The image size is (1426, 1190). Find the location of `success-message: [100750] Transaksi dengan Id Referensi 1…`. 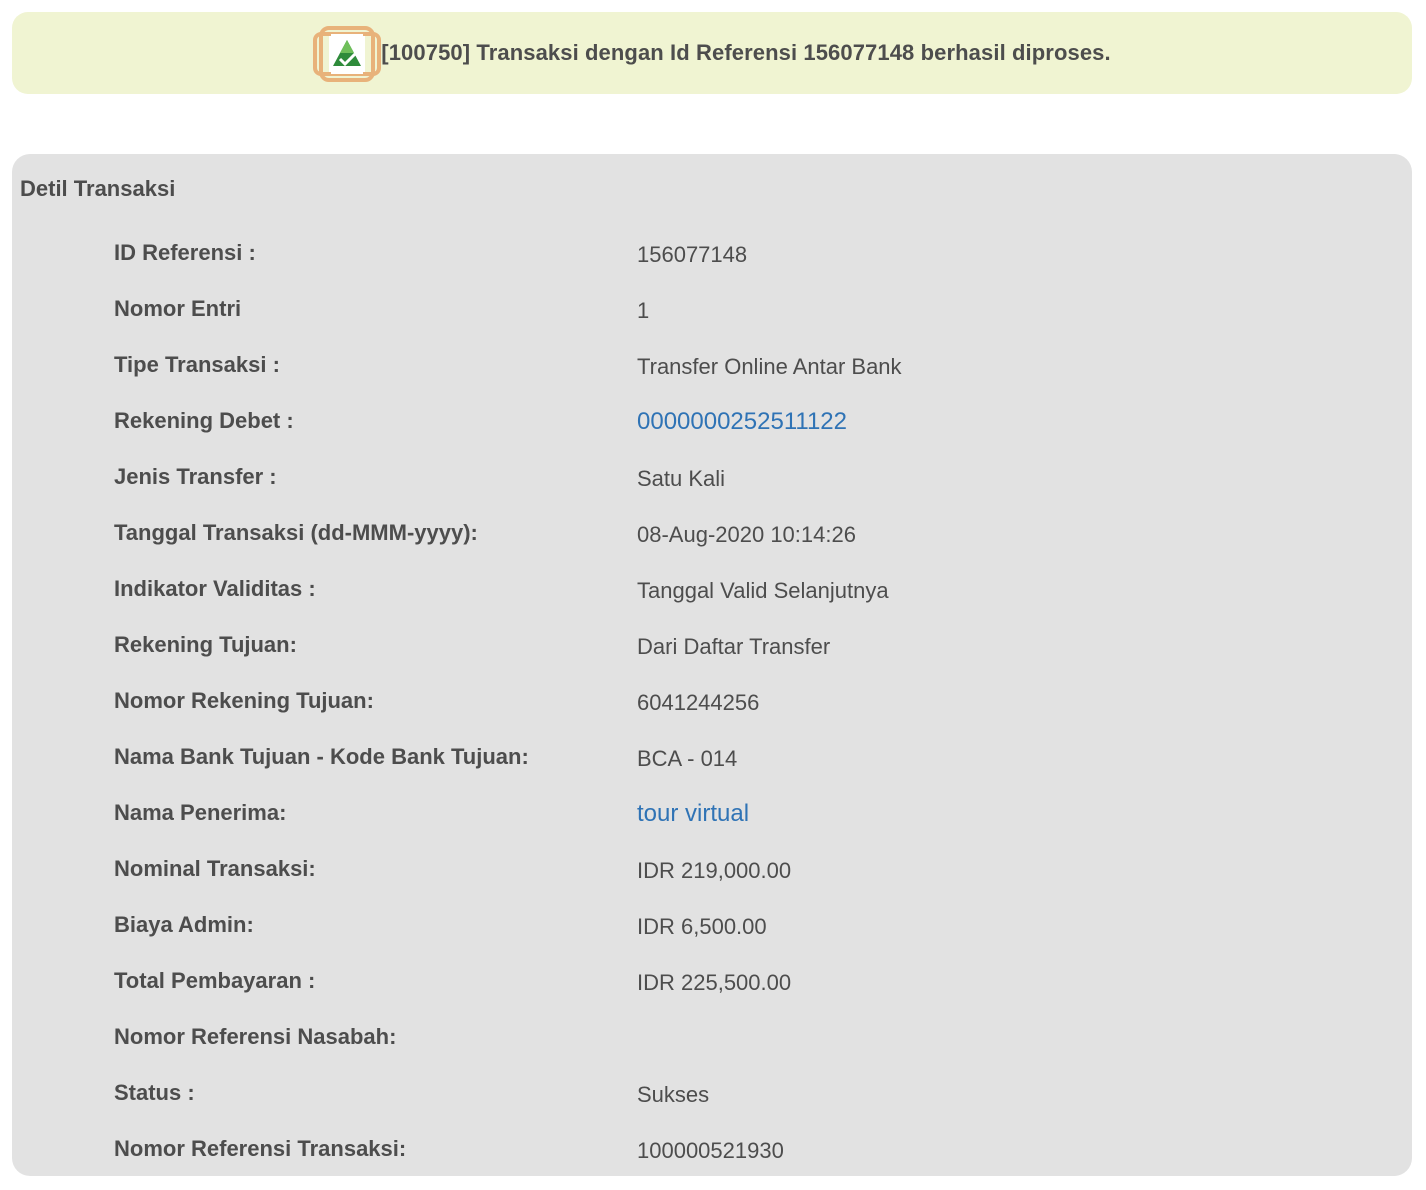

success-message: [100750] Transaksi dengan Id Referensi 1… is located at coordinates (746, 52).